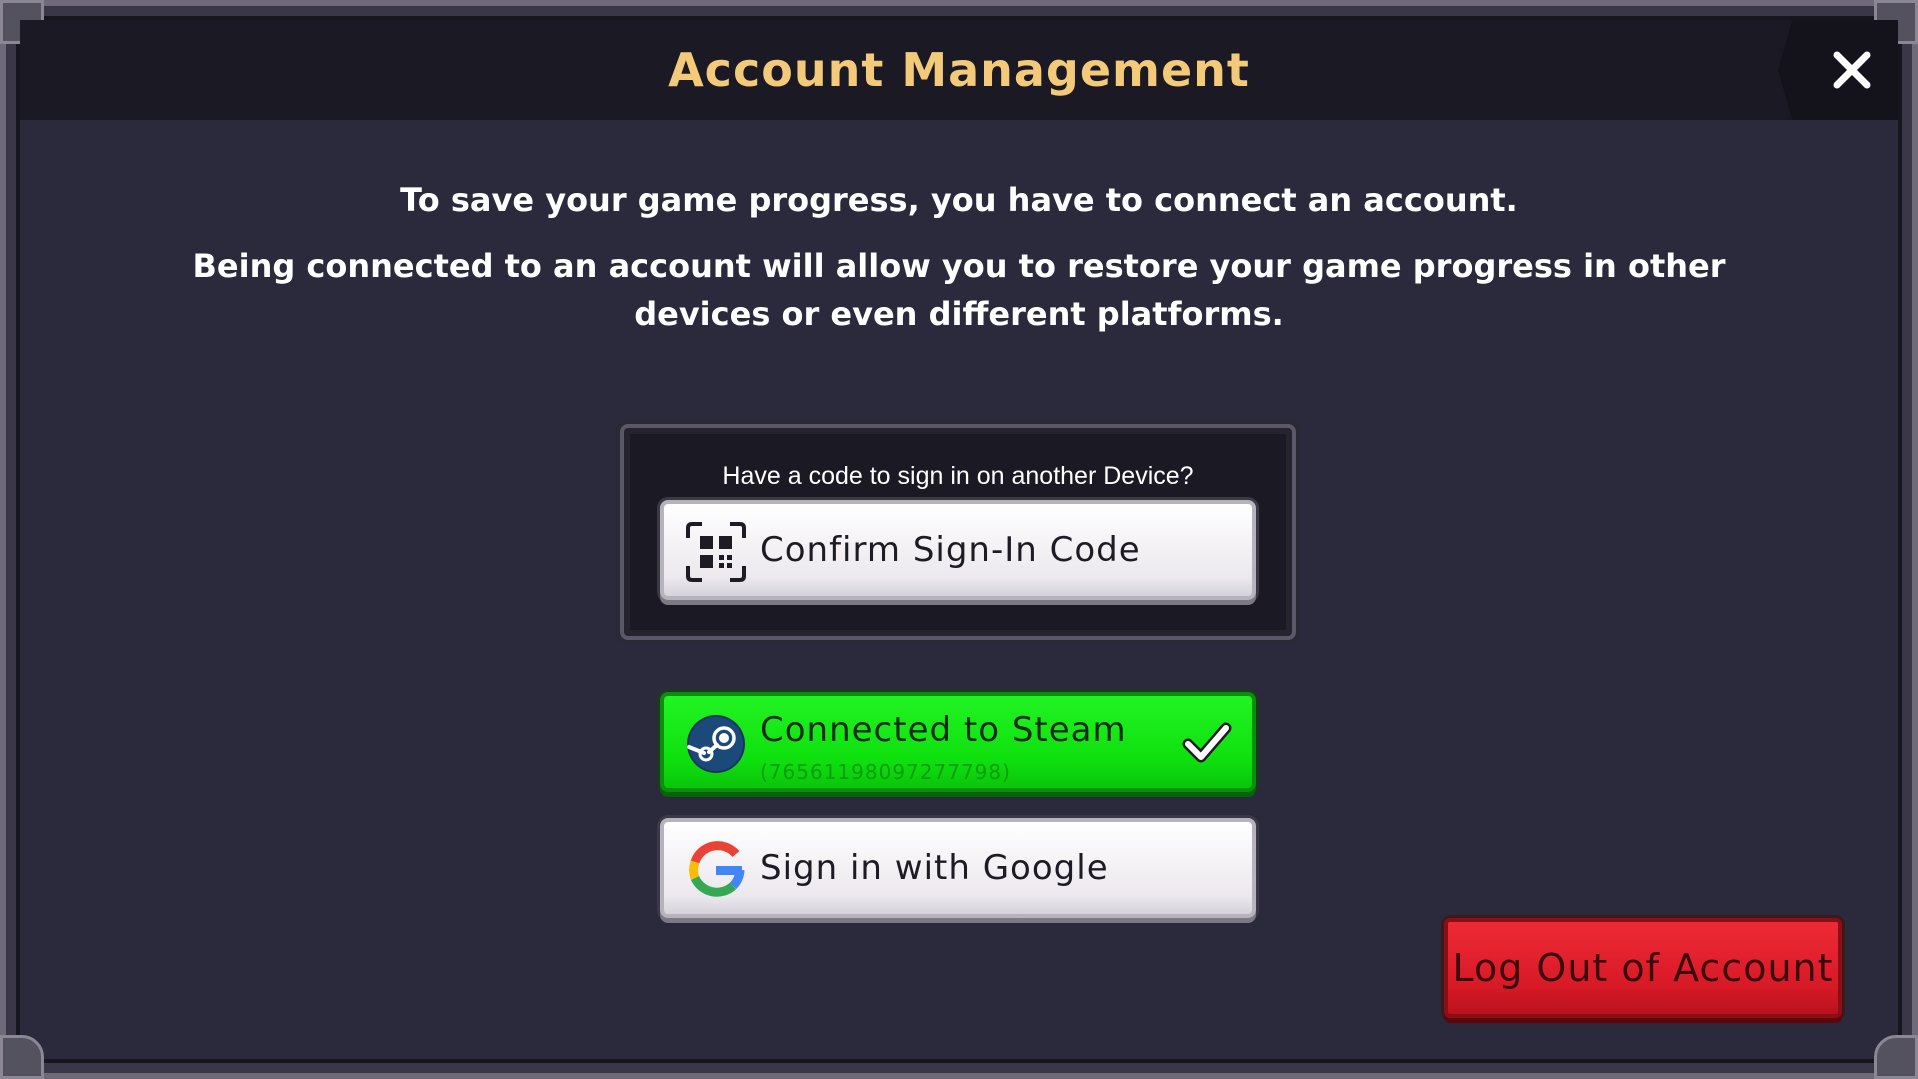 This screenshot has width=1918, height=1079. I want to click on steam-connected-label: Connected to Steam, so click(943, 730).